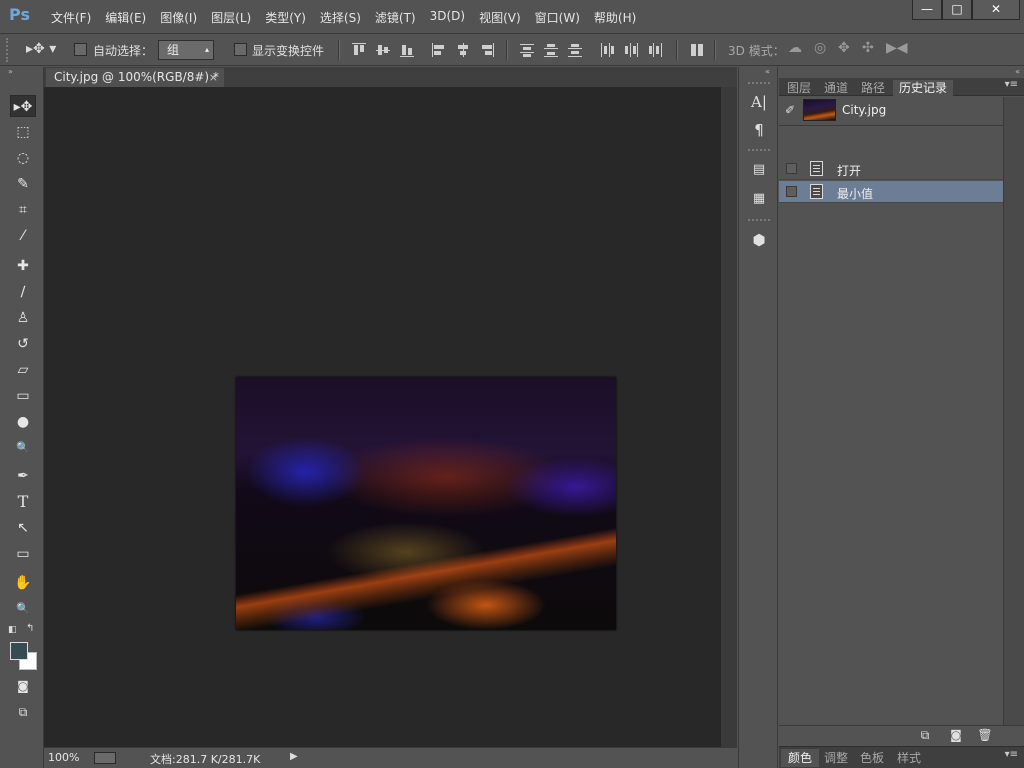 This screenshot has height=768, width=1024. What do you see at coordinates (956, 735) in the screenshot?
I see `new-snapshot-camera-icon: ◙` at bounding box center [956, 735].